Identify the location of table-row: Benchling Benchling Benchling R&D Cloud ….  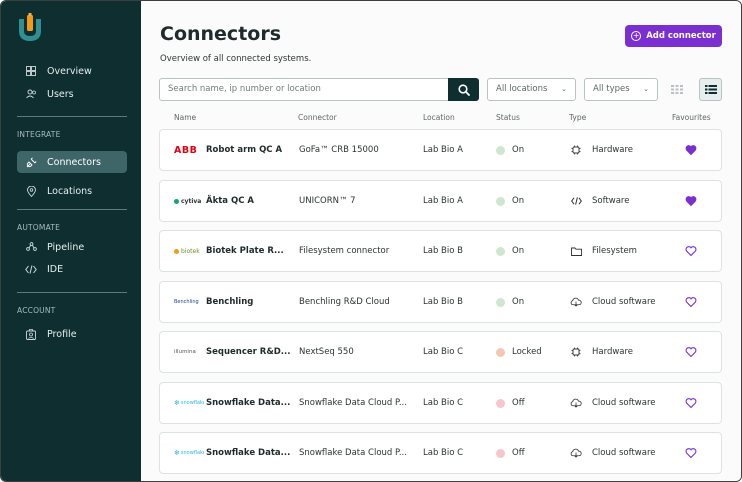
(440, 302).